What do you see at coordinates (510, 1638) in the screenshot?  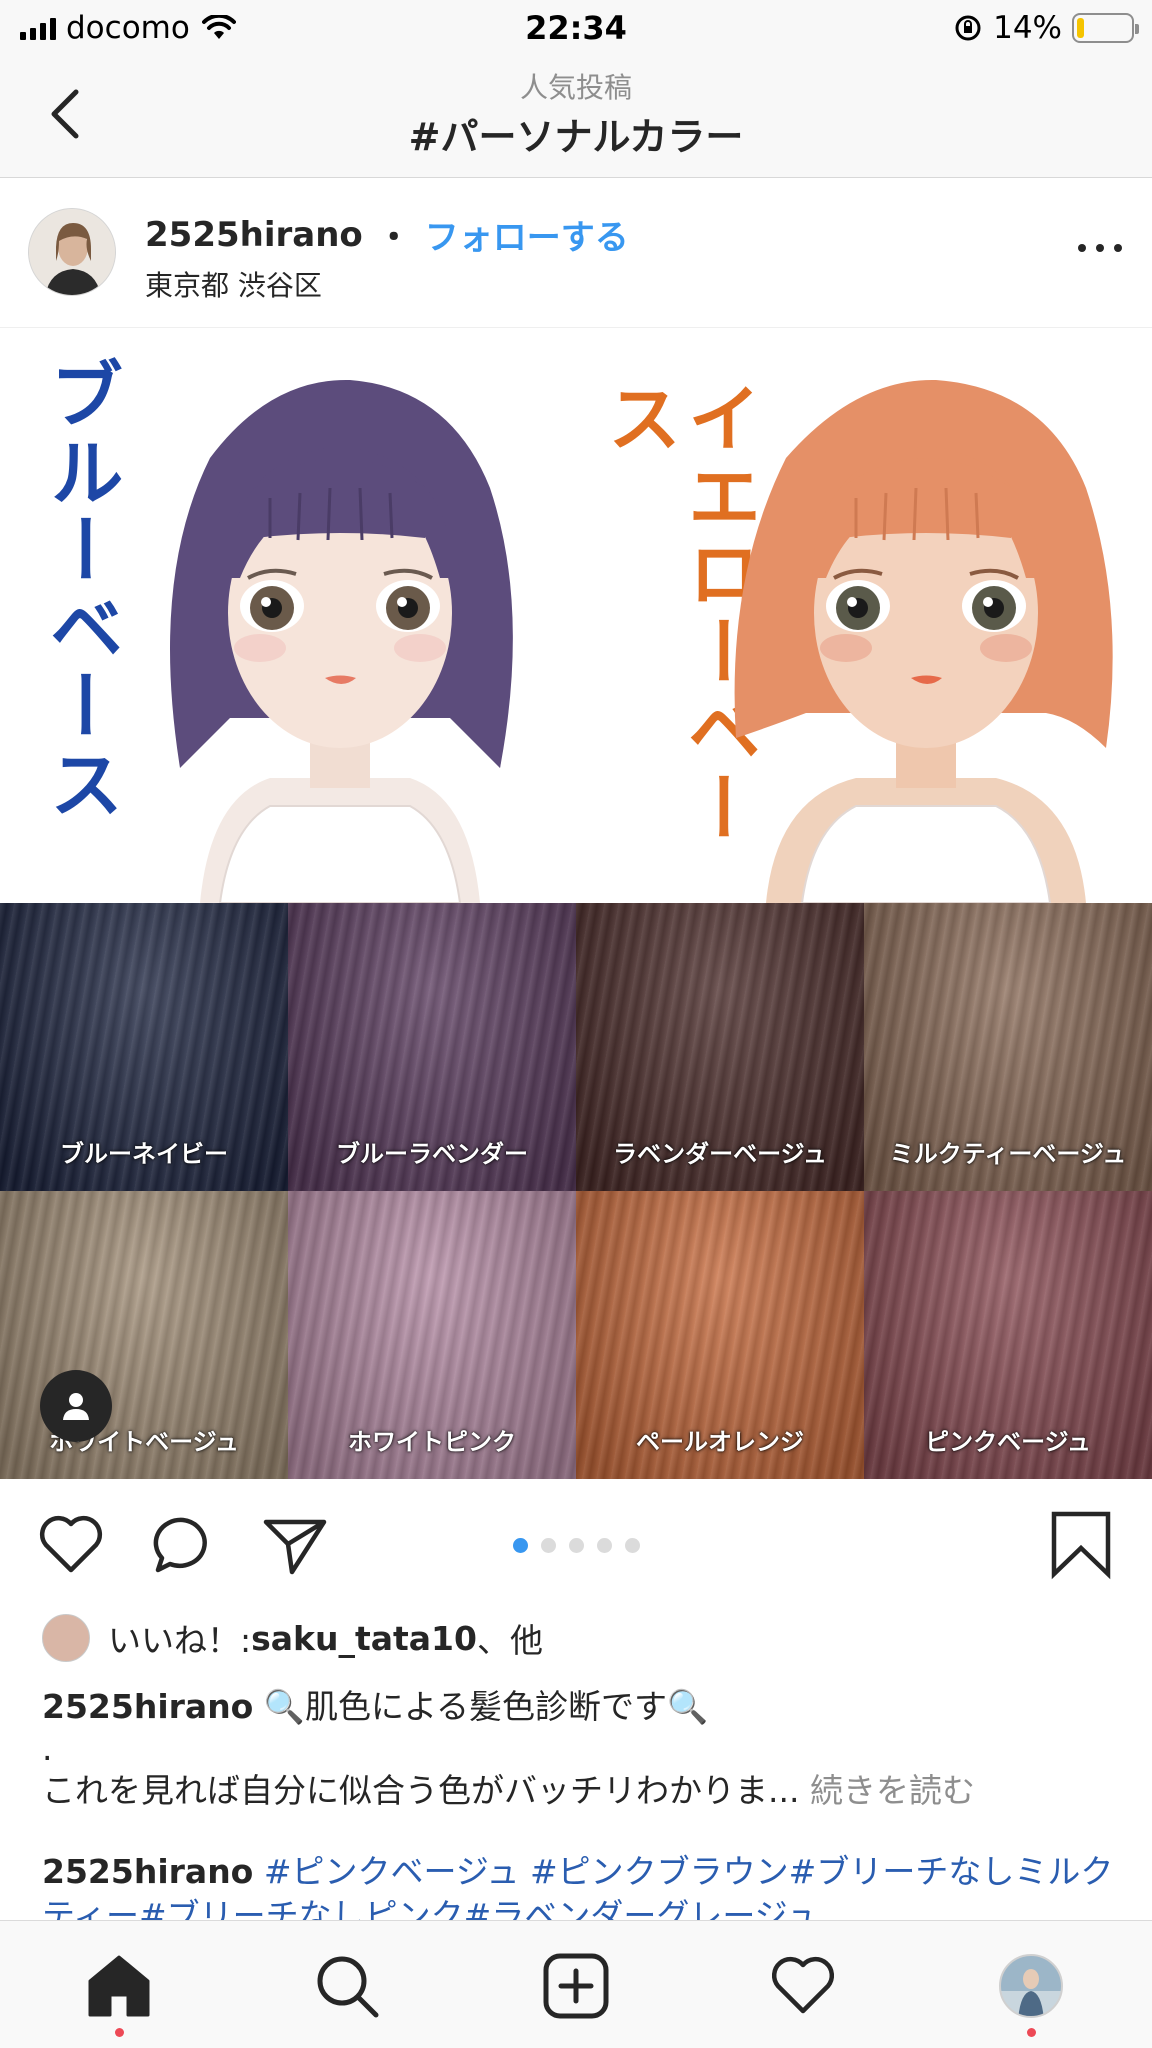 I see `likes-suffix: 、他` at bounding box center [510, 1638].